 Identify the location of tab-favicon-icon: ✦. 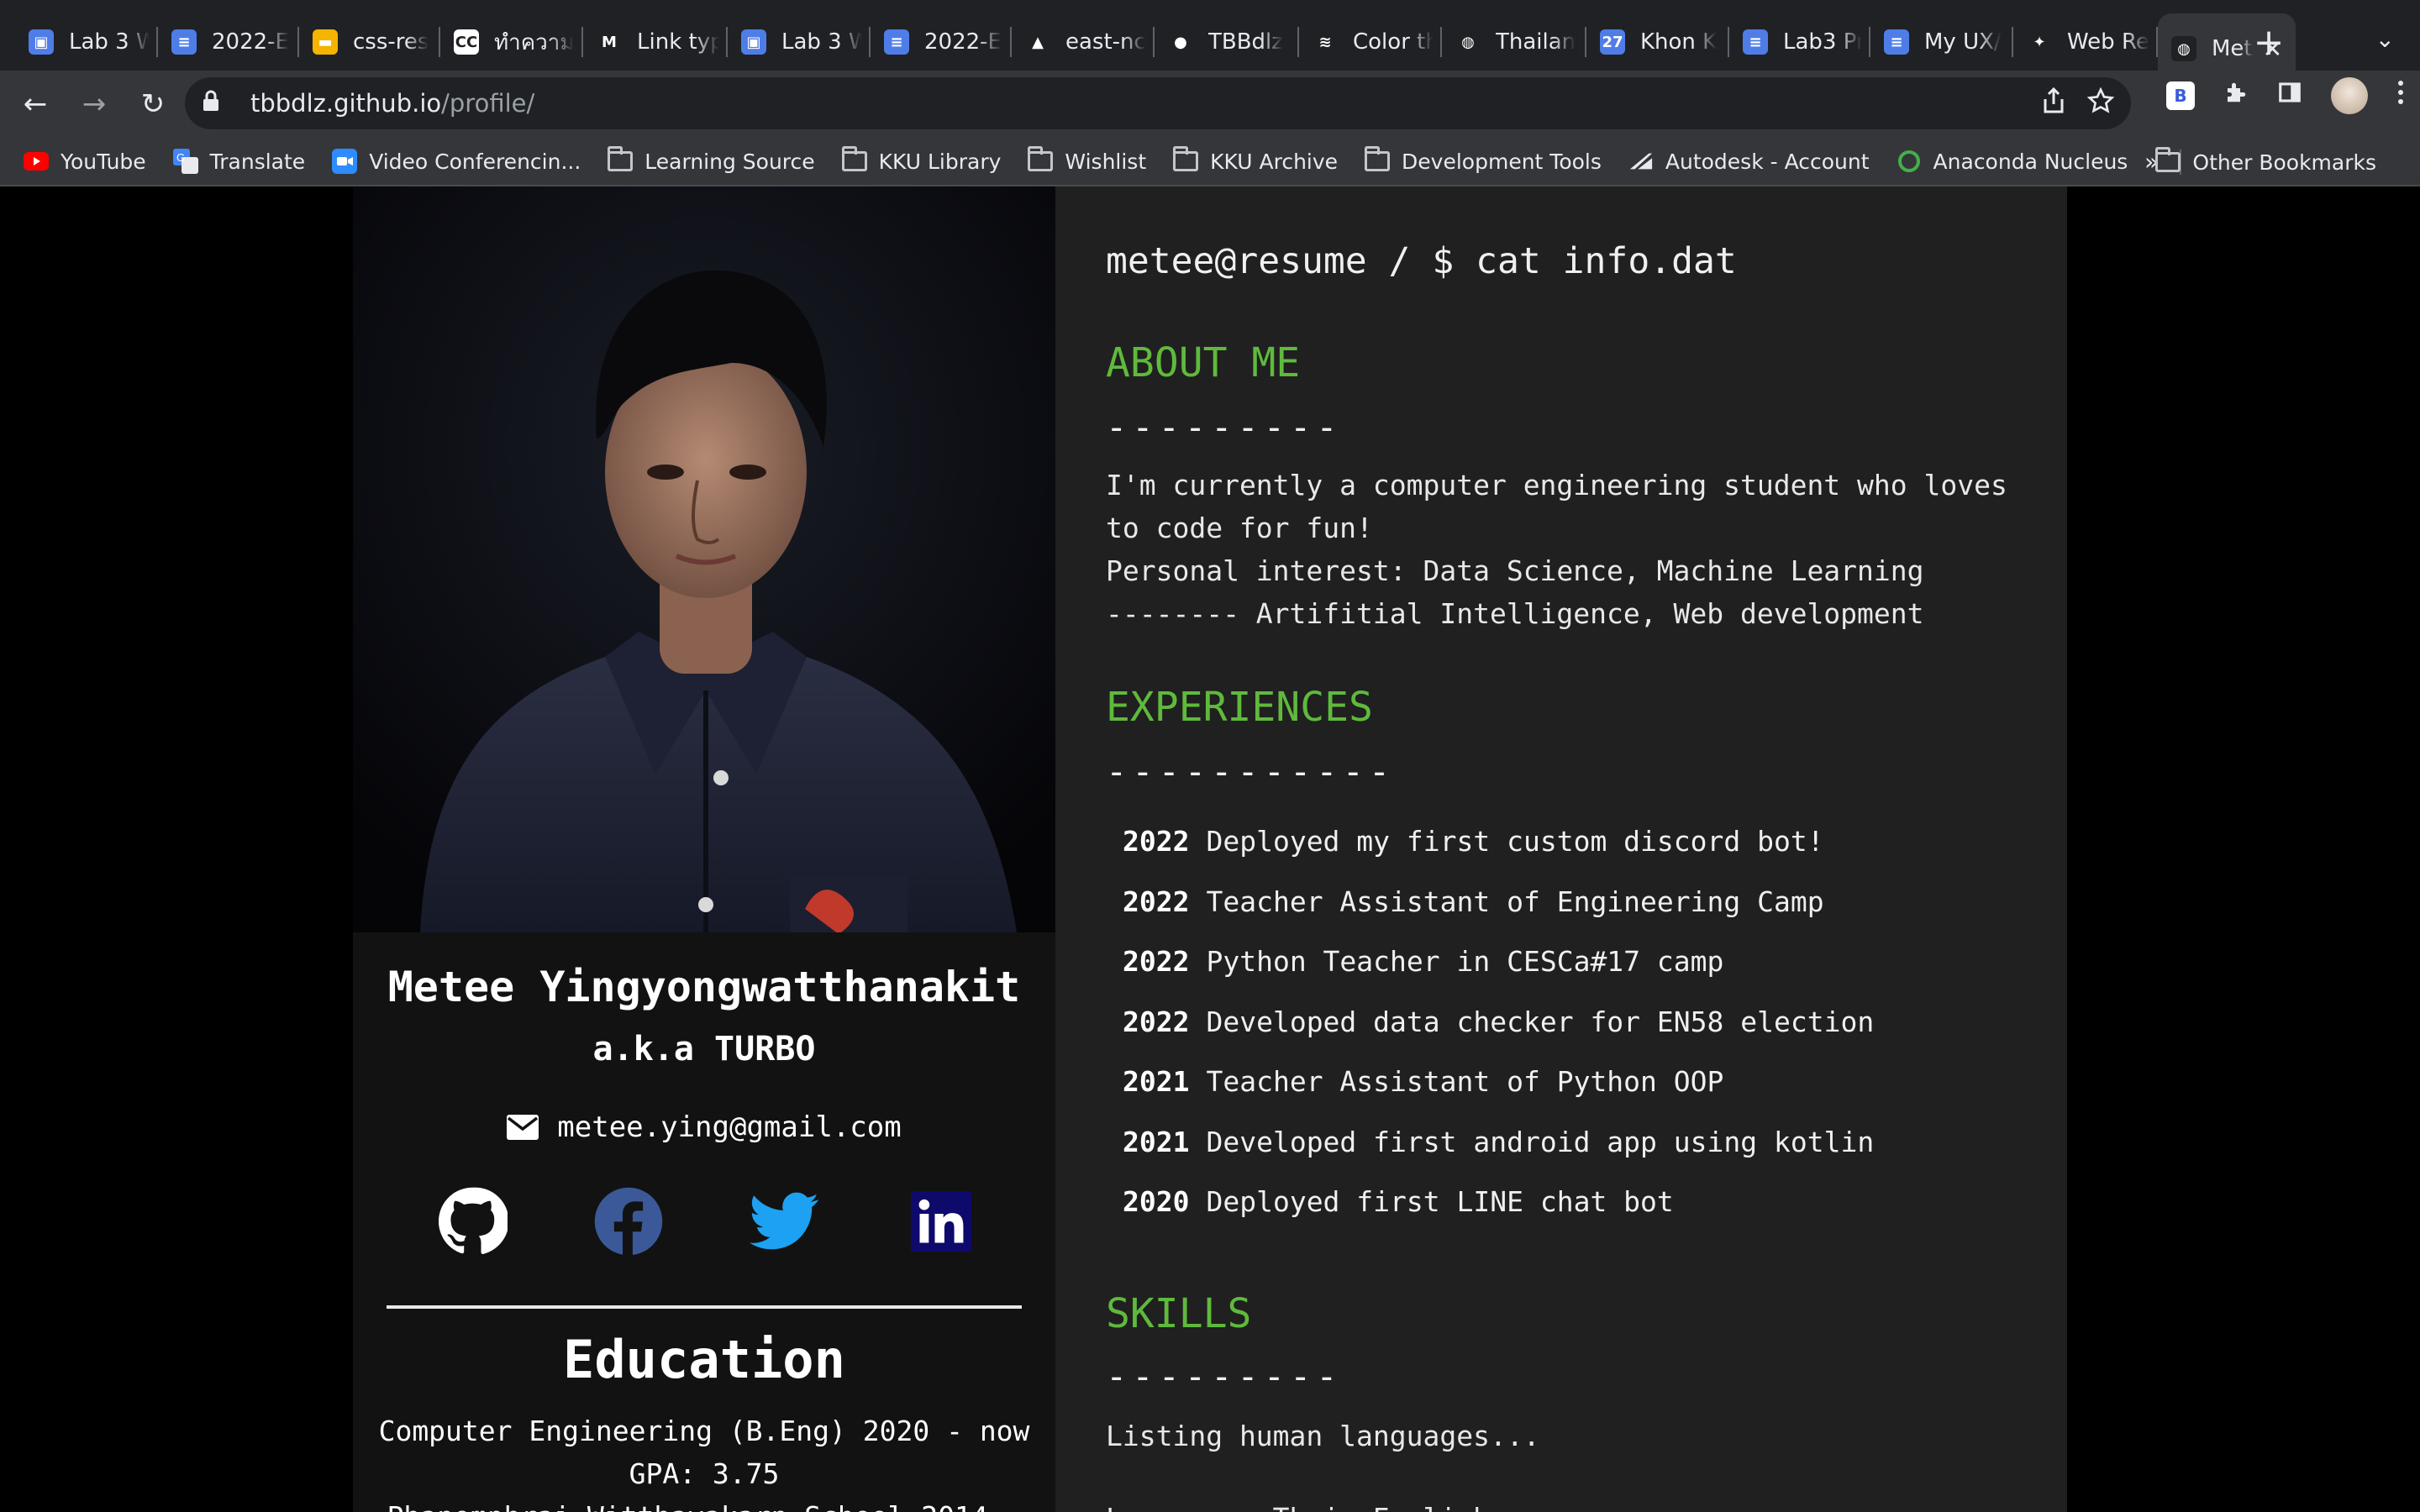
(2040, 42).